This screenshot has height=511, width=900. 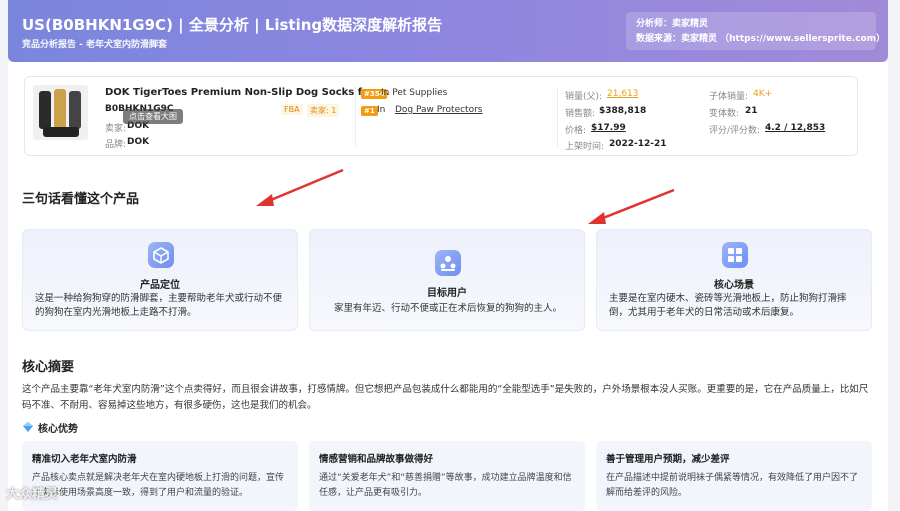 What do you see at coordinates (323, 110) in the screenshot?
I see `sellers-tag: 卖家: 1` at bounding box center [323, 110].